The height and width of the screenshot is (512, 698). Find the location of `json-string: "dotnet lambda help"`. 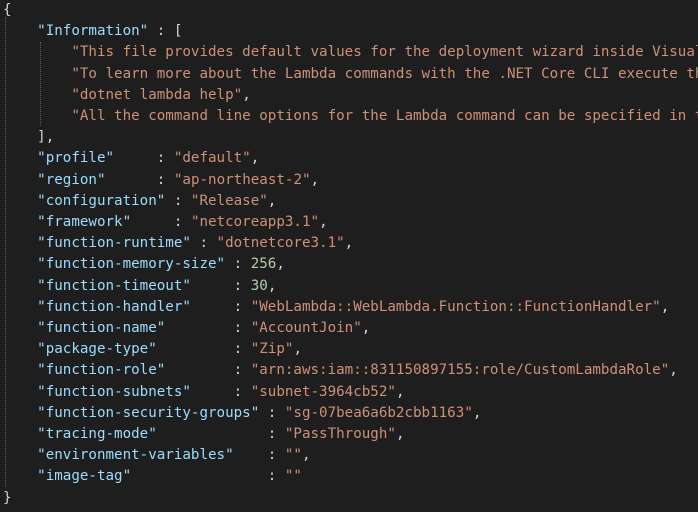

json-string: "dotnet lambda help" is located at coordinates (157, 94).